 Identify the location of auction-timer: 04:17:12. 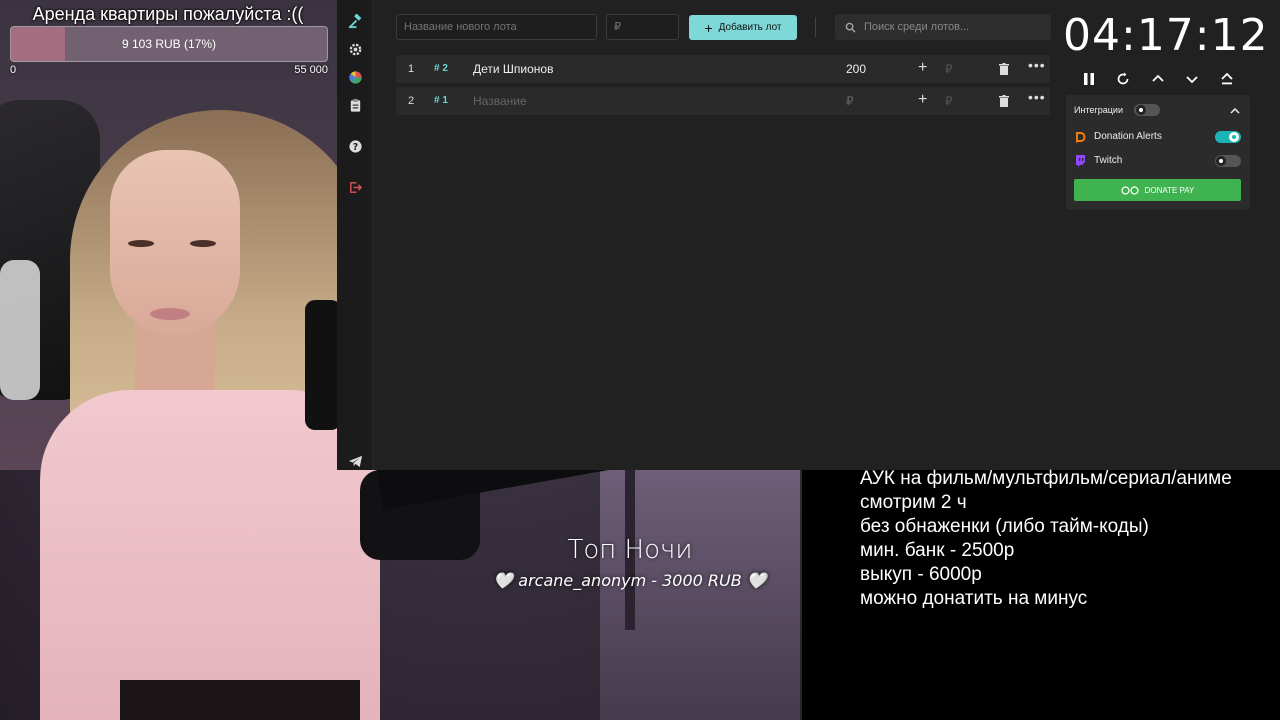
(1166, 35).